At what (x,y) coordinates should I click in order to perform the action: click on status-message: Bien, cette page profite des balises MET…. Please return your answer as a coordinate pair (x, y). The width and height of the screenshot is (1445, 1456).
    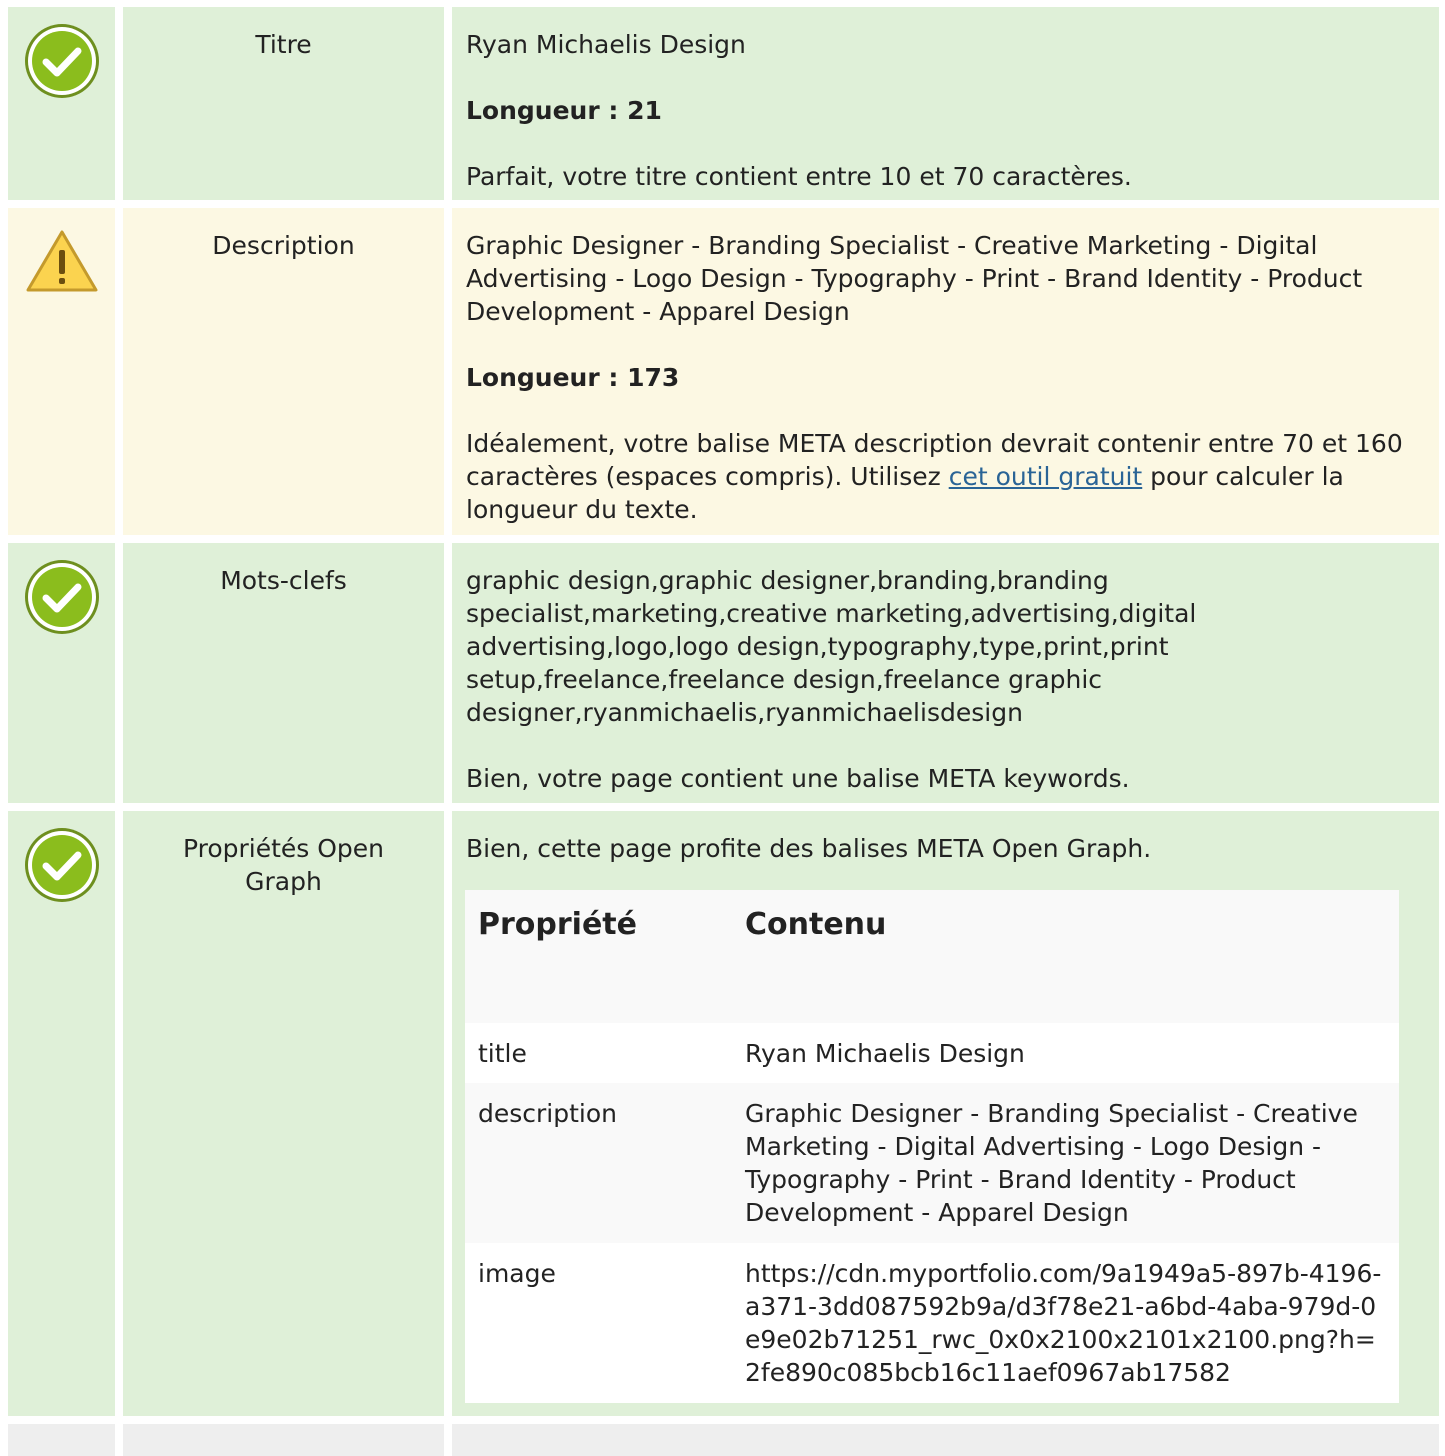
    Looking at the image, I should click on (809, 848).